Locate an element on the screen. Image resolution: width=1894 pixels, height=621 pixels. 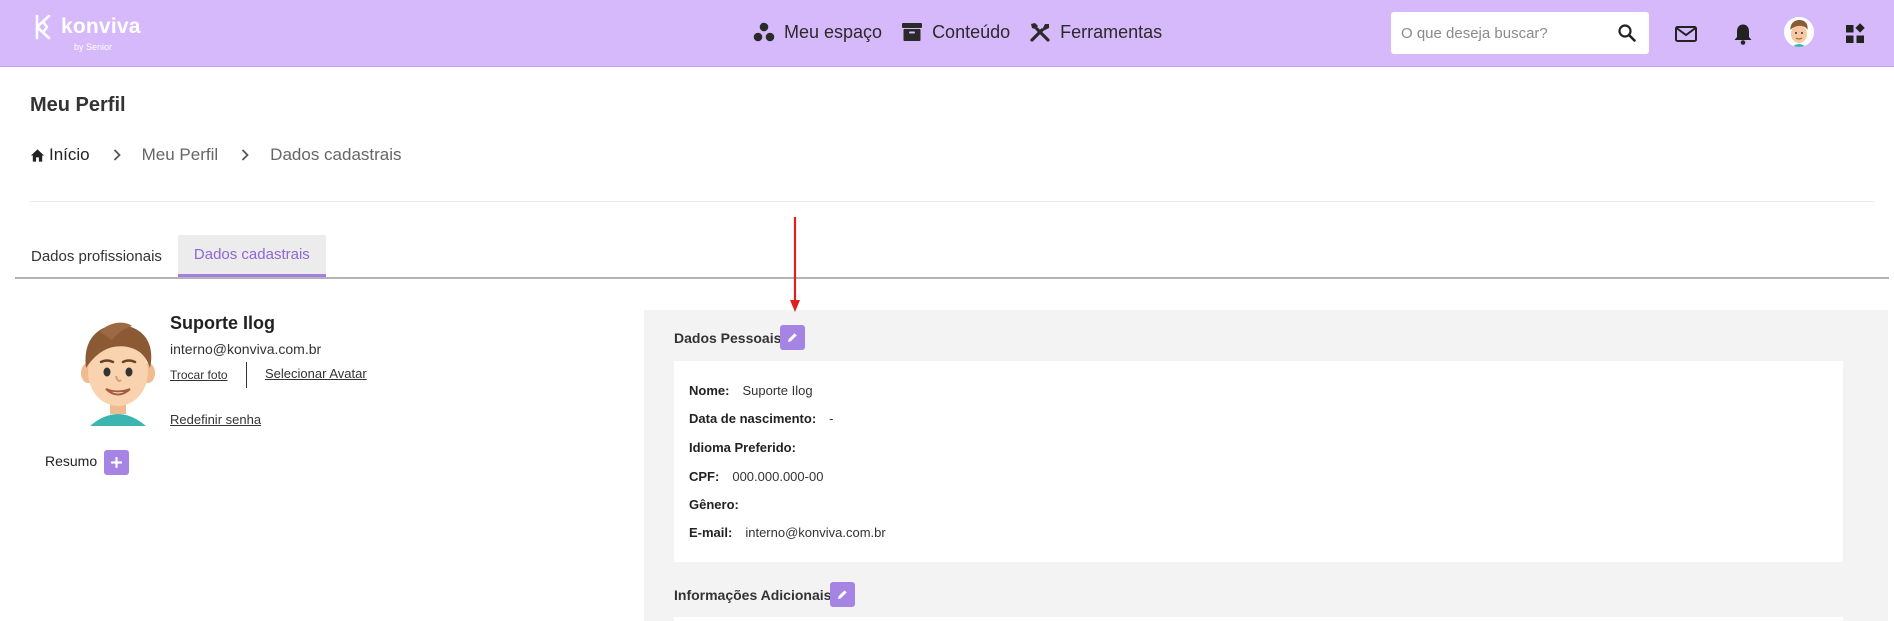
field-genero: Gênero: is located at coordinates (720, 504).